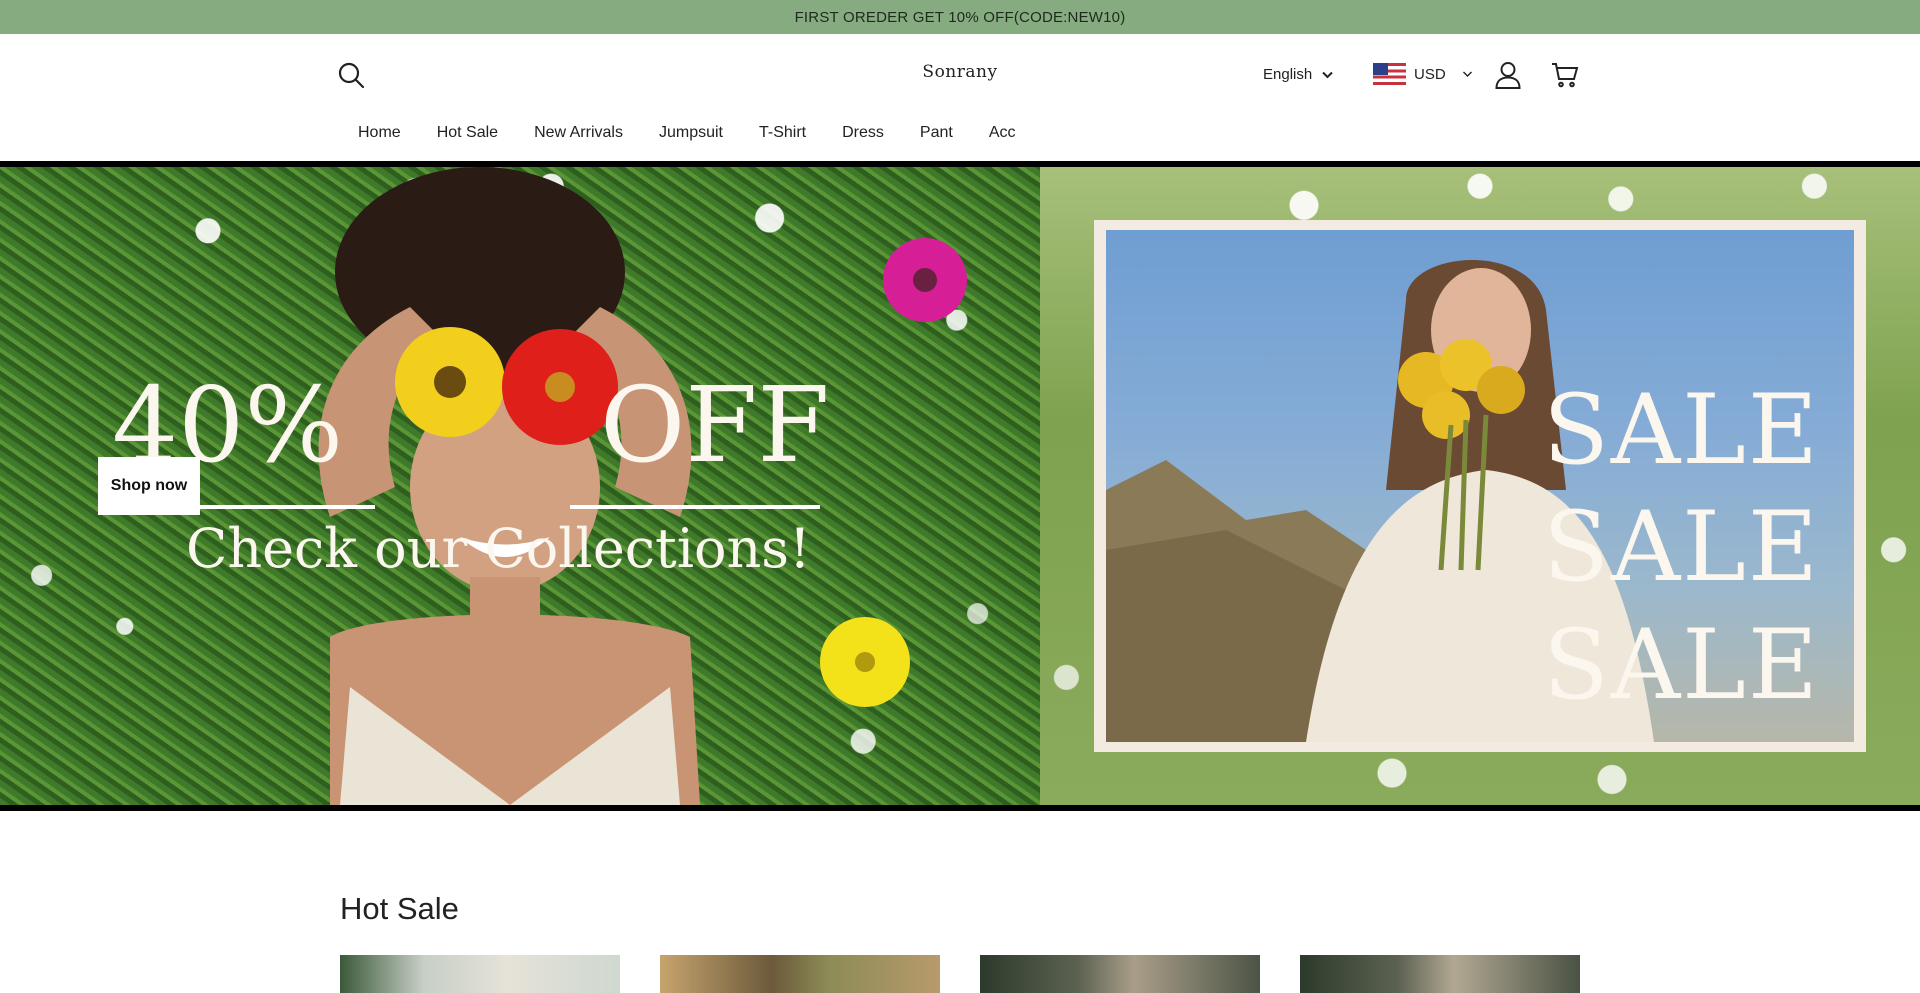 This screenshot has width=1920, height=993. What do you see at coordinates (1681, 665) in the screenshot?
I see `sale-line-3: SALE` at bounding box center [1681, 665].